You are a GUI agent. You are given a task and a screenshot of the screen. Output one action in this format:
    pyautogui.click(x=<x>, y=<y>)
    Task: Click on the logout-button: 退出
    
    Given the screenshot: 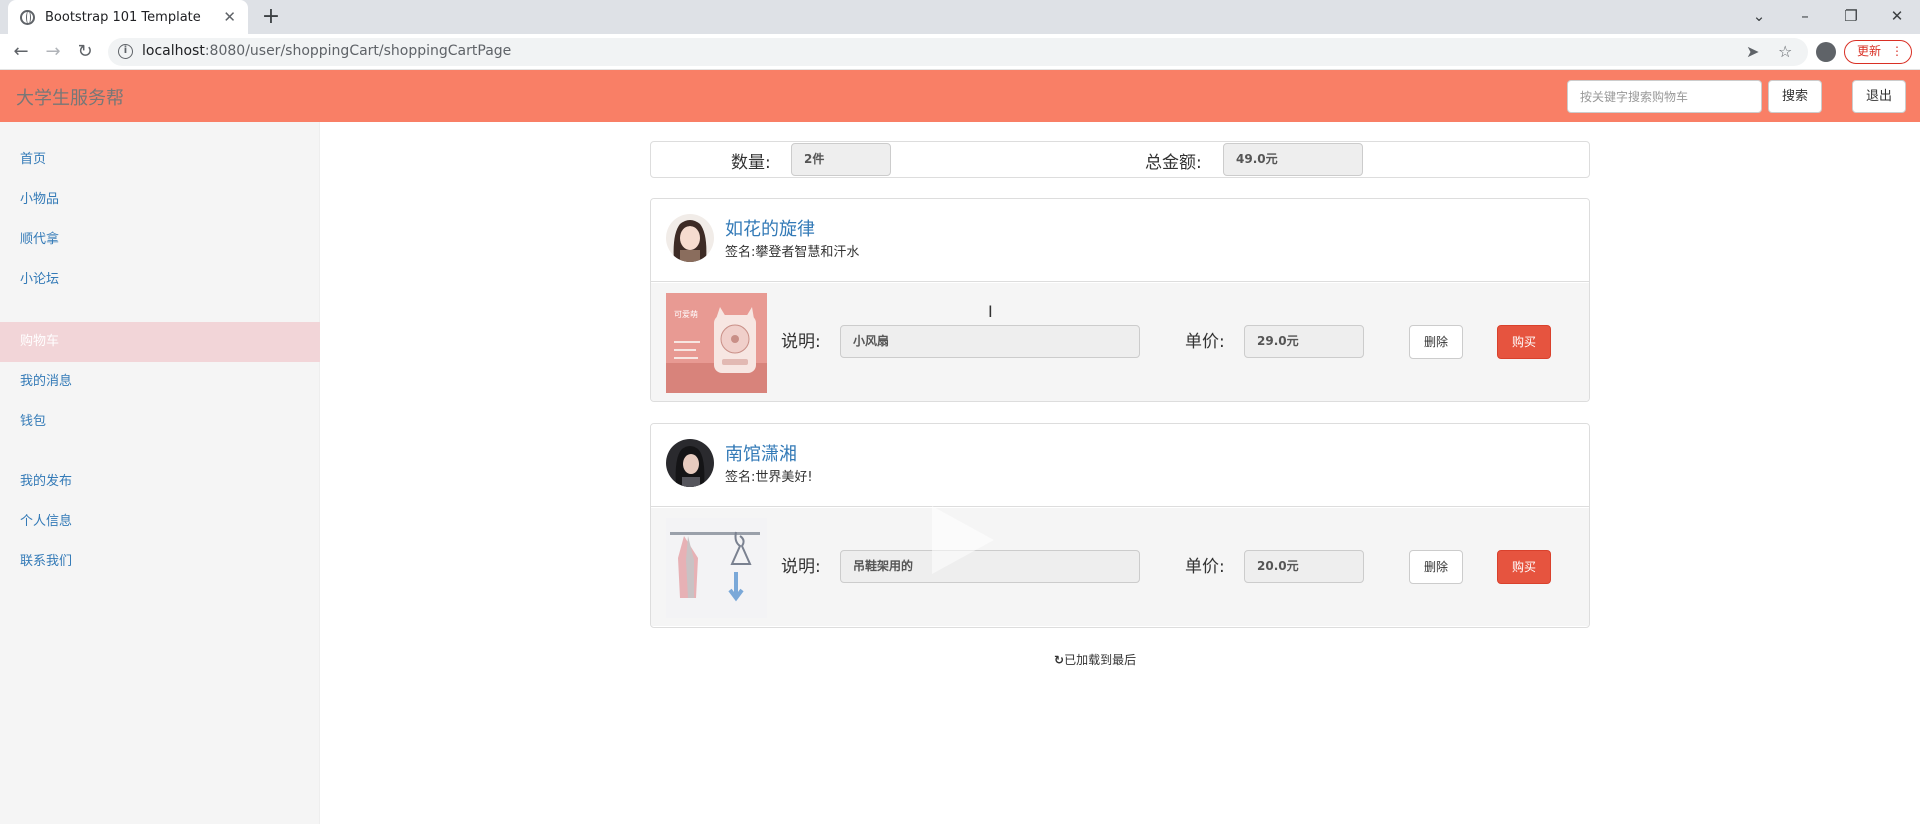 What is the action you would take?
    pyautogui.click(x=1879, y=96)
    